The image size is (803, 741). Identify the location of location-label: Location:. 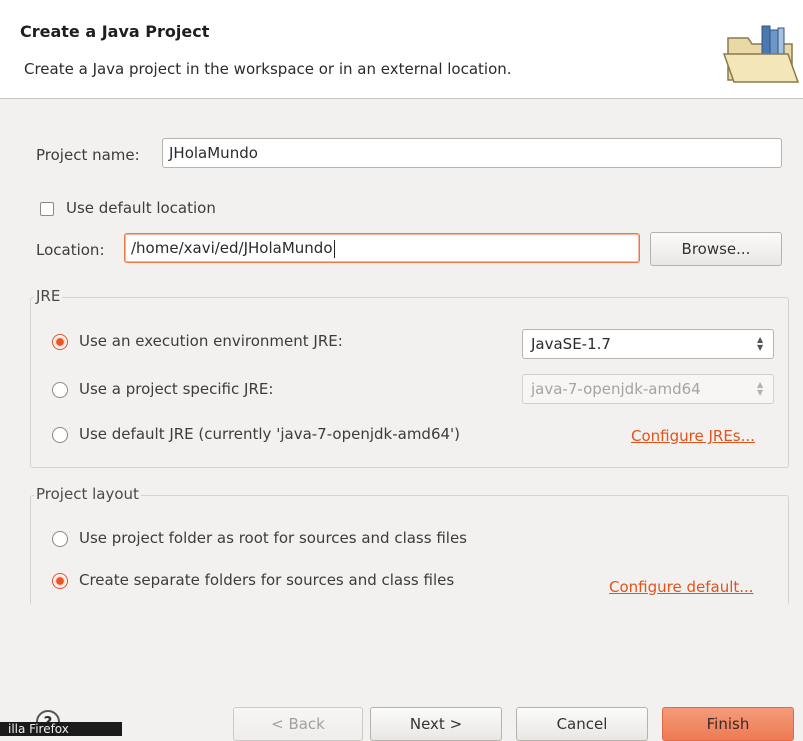
(70, 250).